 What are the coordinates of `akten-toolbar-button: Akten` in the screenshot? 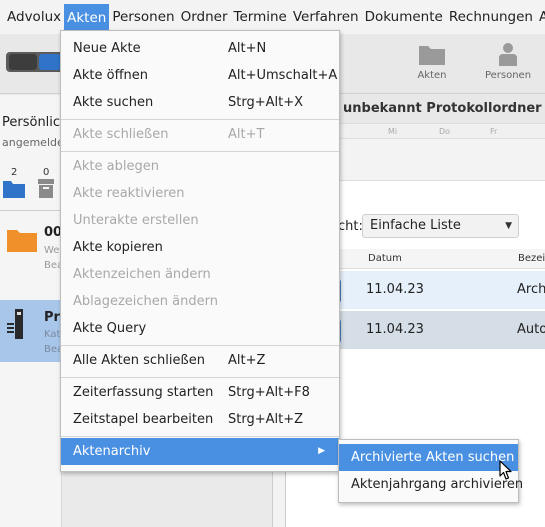 It's located at (432, 61).